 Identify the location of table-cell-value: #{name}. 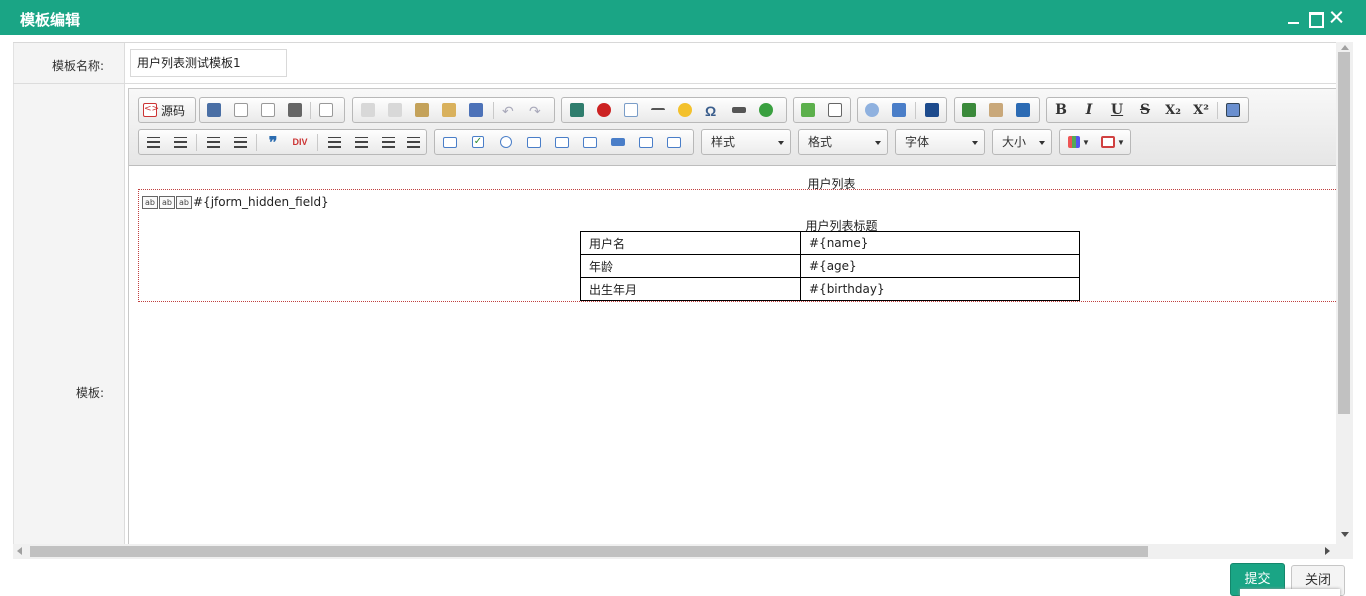
(940, 243).